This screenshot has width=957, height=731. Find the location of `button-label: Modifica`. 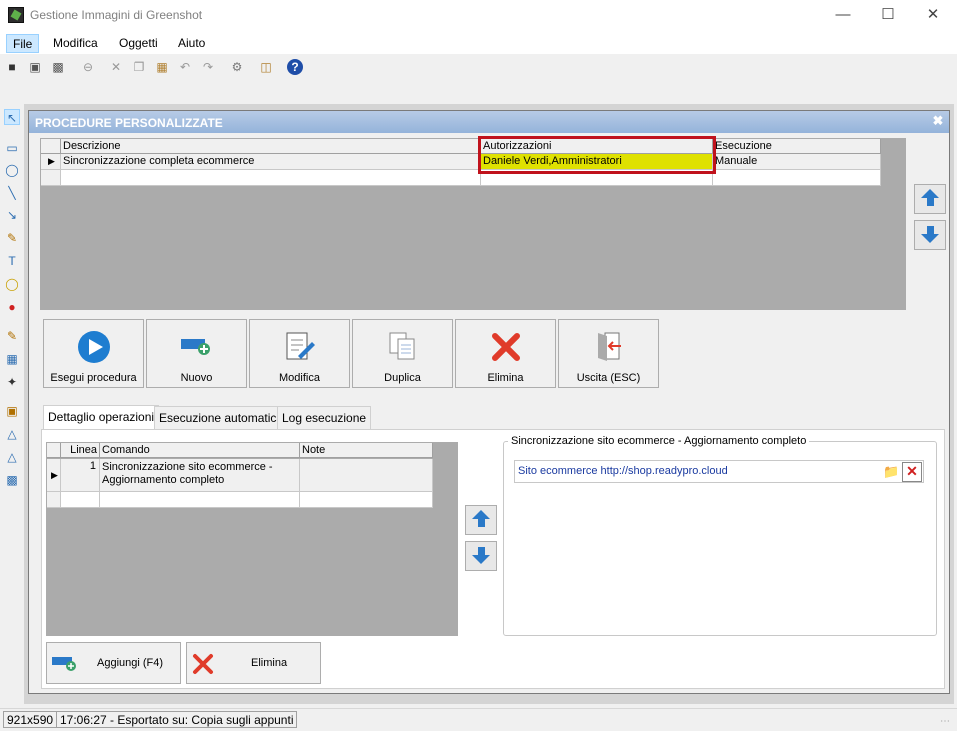

button-label: Modifica is located at coordinates (299, 378).